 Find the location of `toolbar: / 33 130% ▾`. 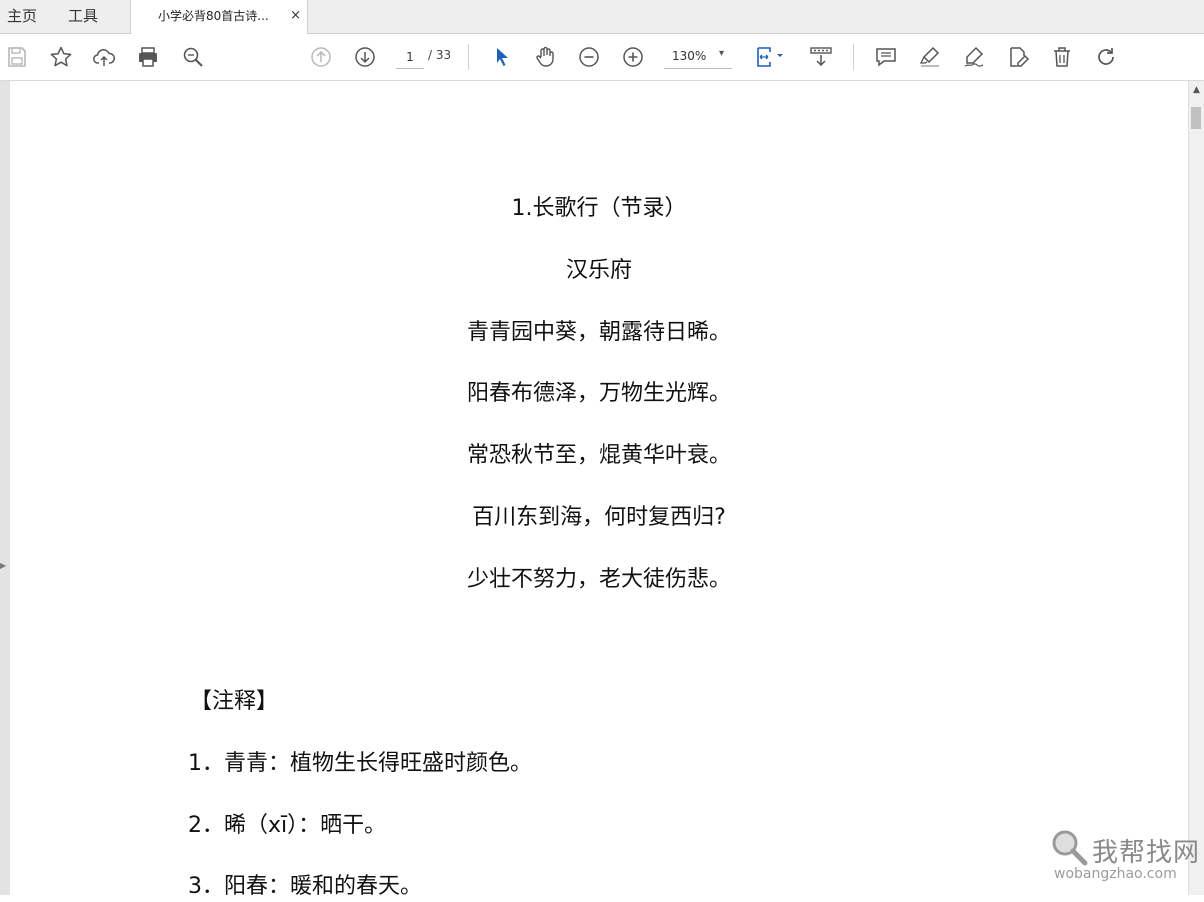

toolbar: / 33 130% ▾ is located at coordinates (602, 57).